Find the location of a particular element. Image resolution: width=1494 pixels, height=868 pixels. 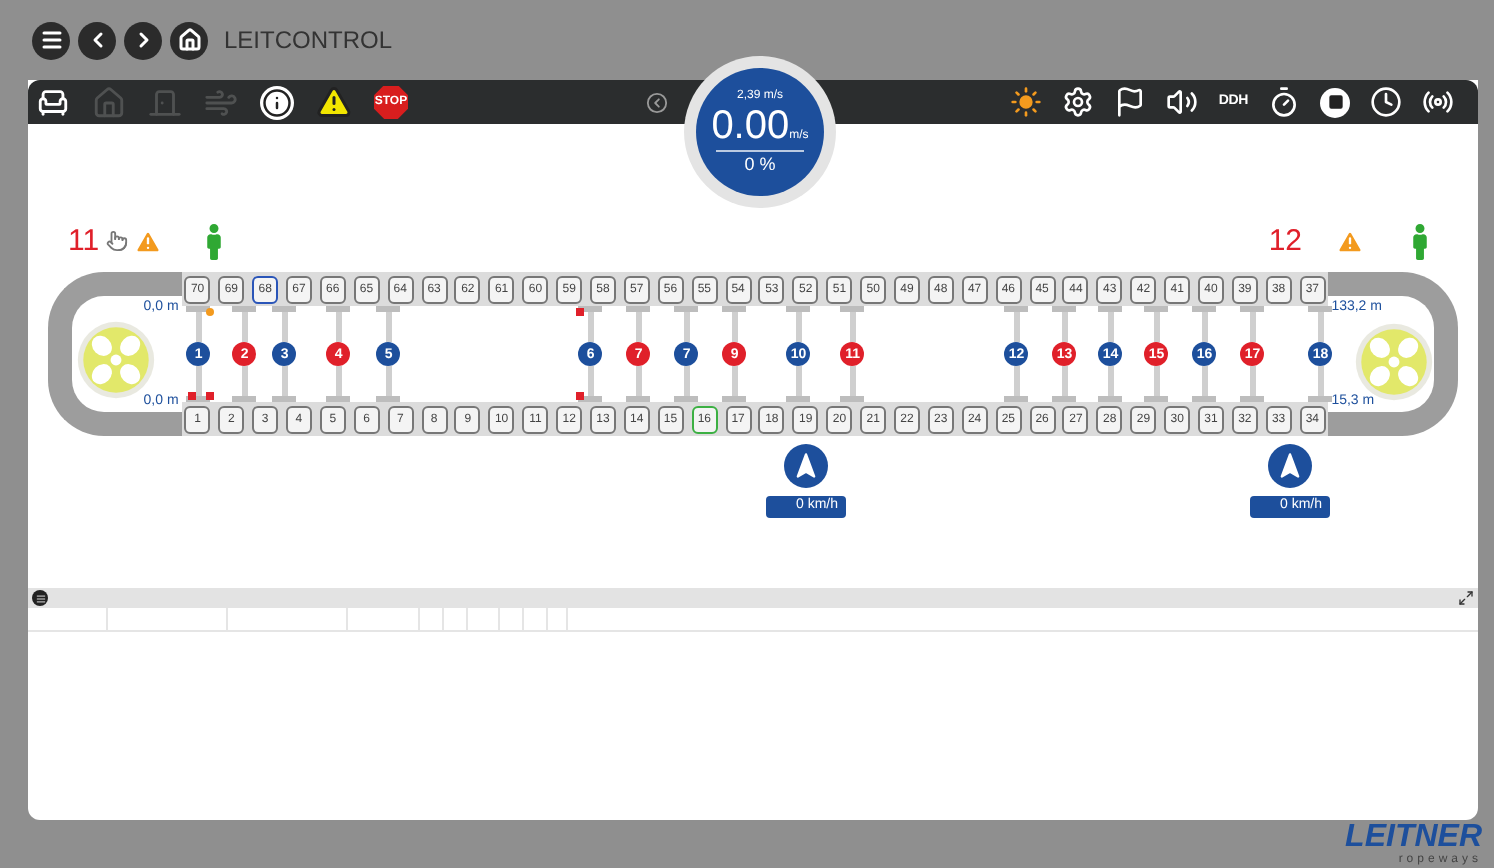

info-icon is located at coordinates (277, 102).